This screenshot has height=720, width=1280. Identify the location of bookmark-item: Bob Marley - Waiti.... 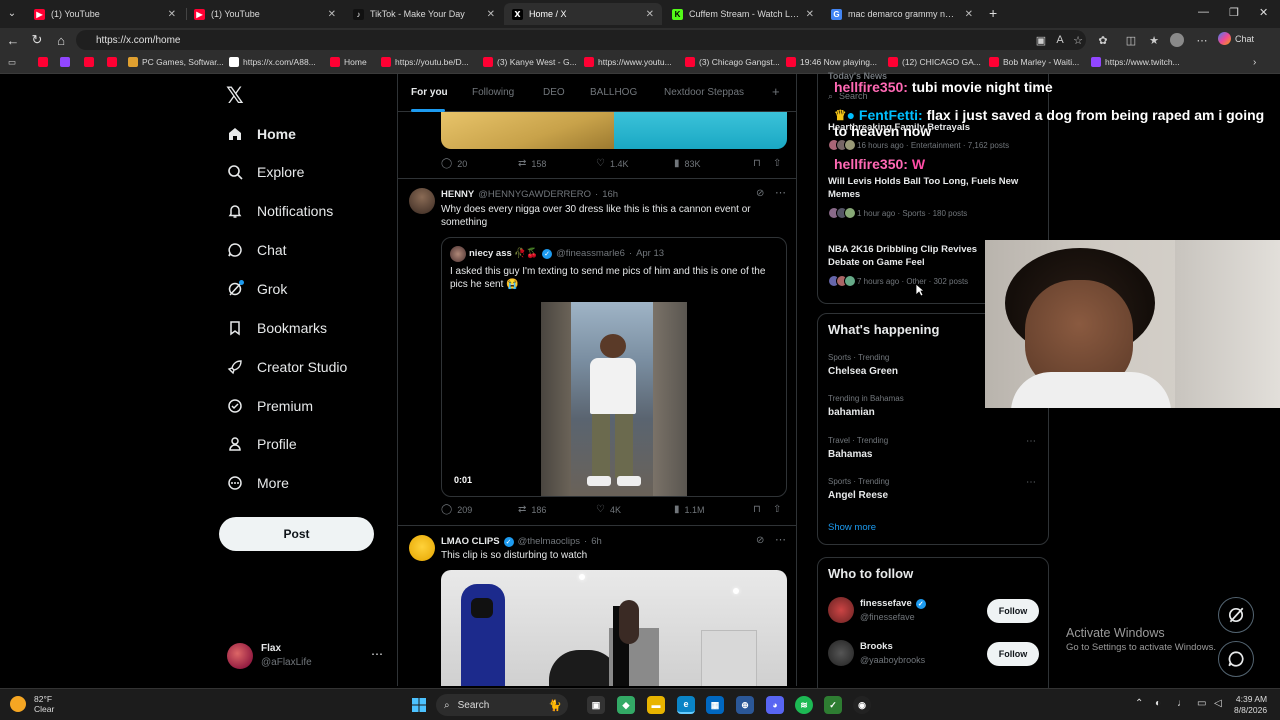
(1034, 62).